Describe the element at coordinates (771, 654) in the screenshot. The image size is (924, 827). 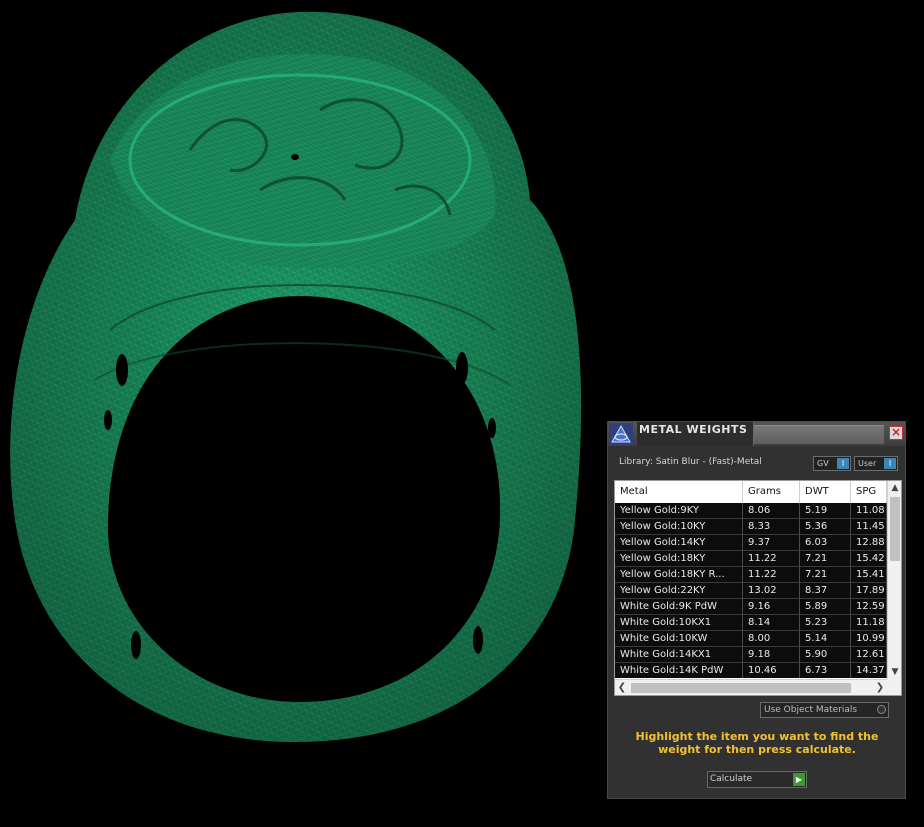
I see `cell-grams: 9.18` at that location.